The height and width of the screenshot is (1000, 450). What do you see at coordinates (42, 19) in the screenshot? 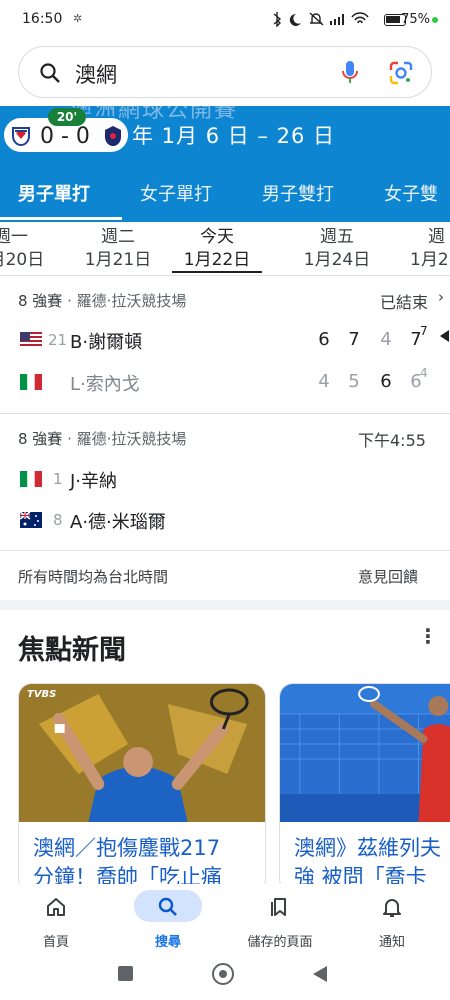
I see `status-time: 16:50` at bounding box center [42, 19].